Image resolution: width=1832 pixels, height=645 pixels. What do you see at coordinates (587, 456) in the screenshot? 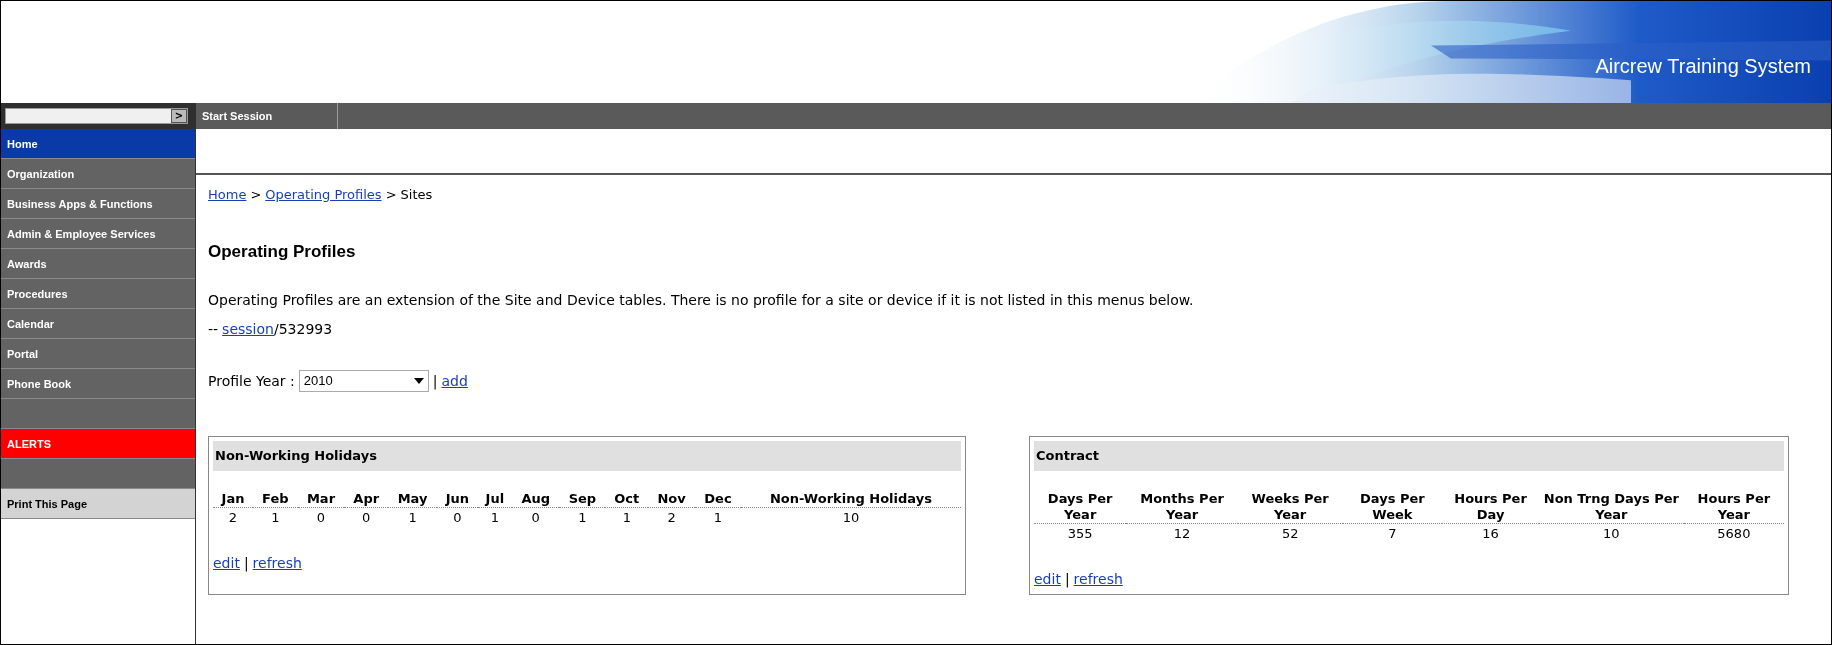
I see `panel-title: Non-Working Holidays` at bounding box center [587, 456].